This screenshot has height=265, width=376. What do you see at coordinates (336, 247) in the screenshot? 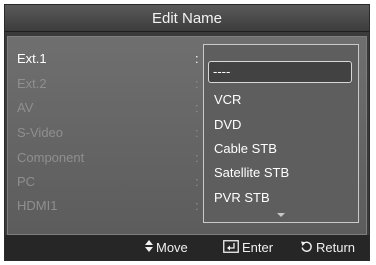
I see `return-label: Return` at bounding box center [336, 247].